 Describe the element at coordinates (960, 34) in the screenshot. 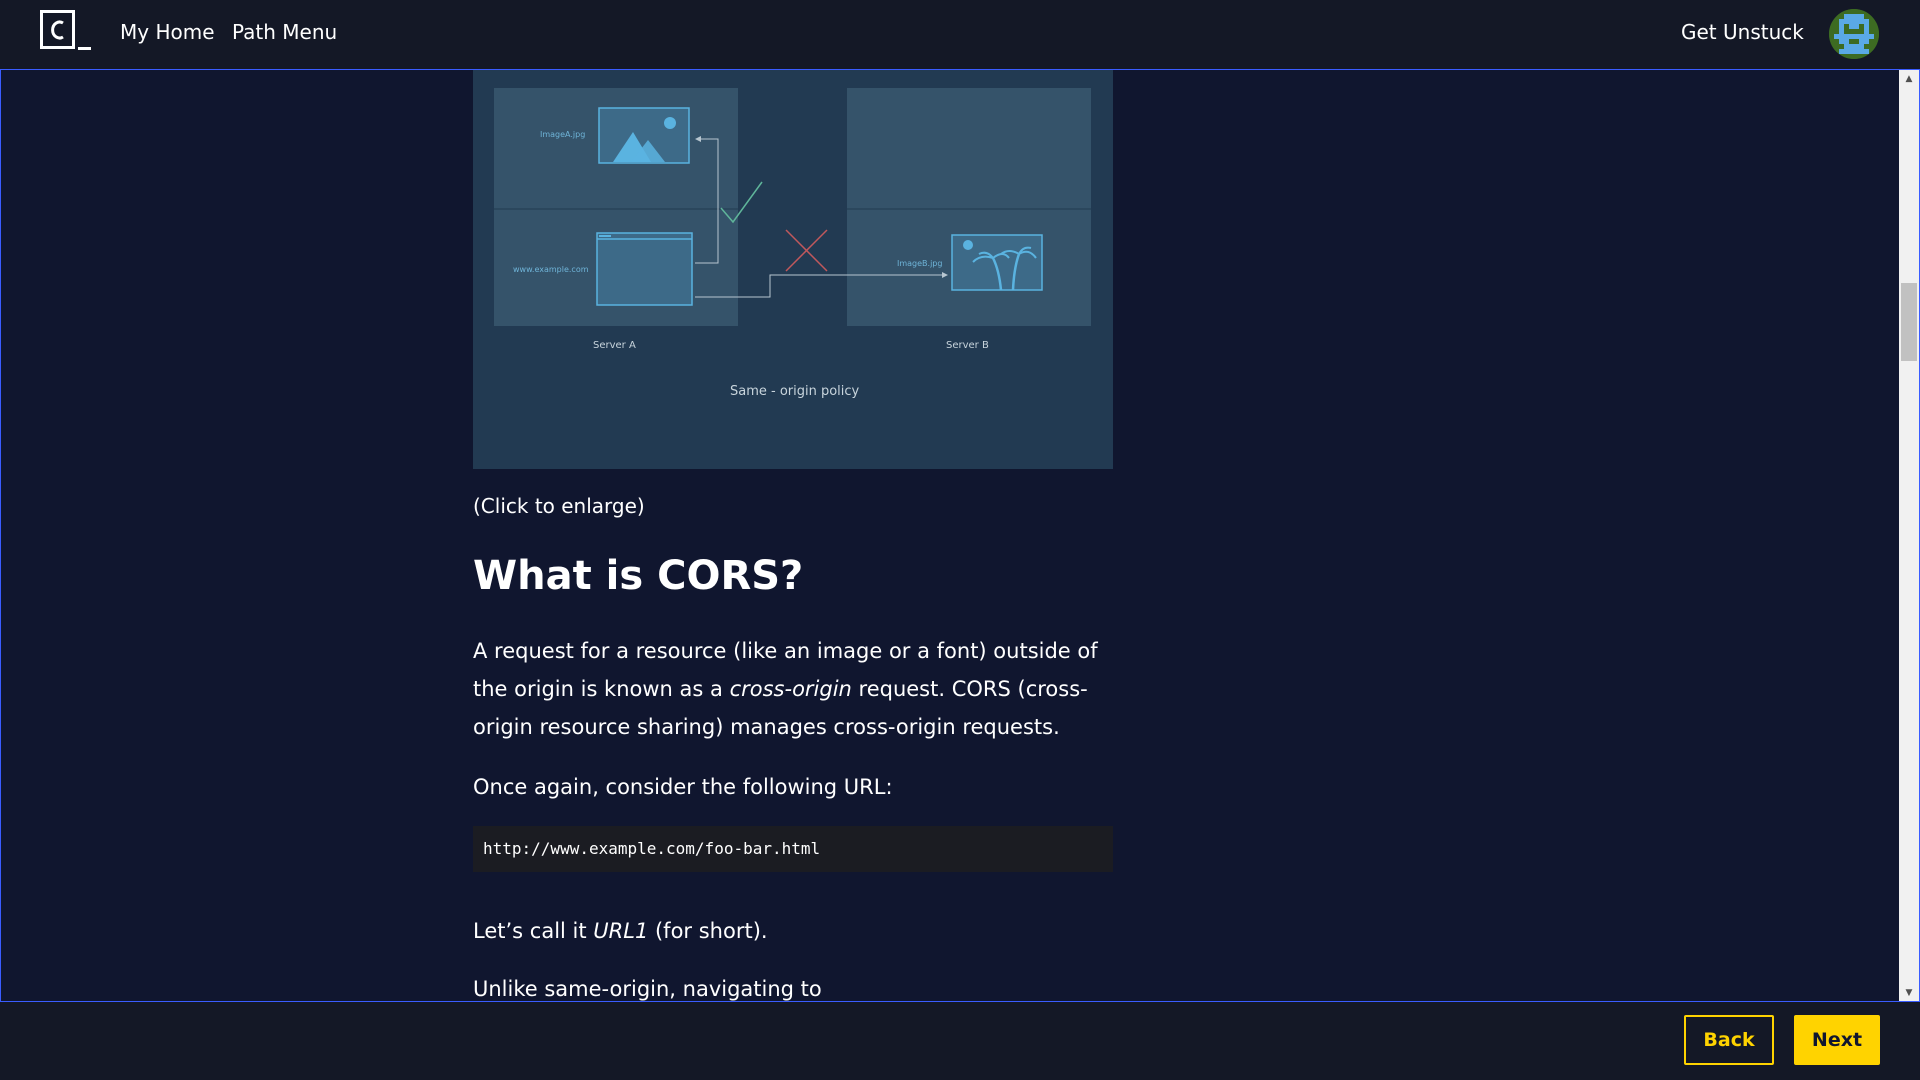

I see `top-navigation-bar: My Home Path Menu Get Unstuck` at that location.